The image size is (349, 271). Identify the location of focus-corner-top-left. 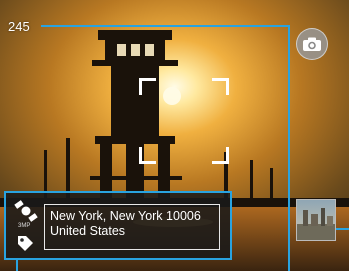
(147, 86).